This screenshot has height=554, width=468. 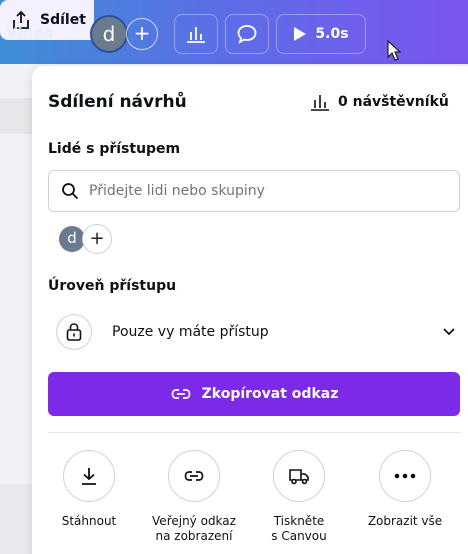 I want to click on comment-button, so click(x=247, y=34).